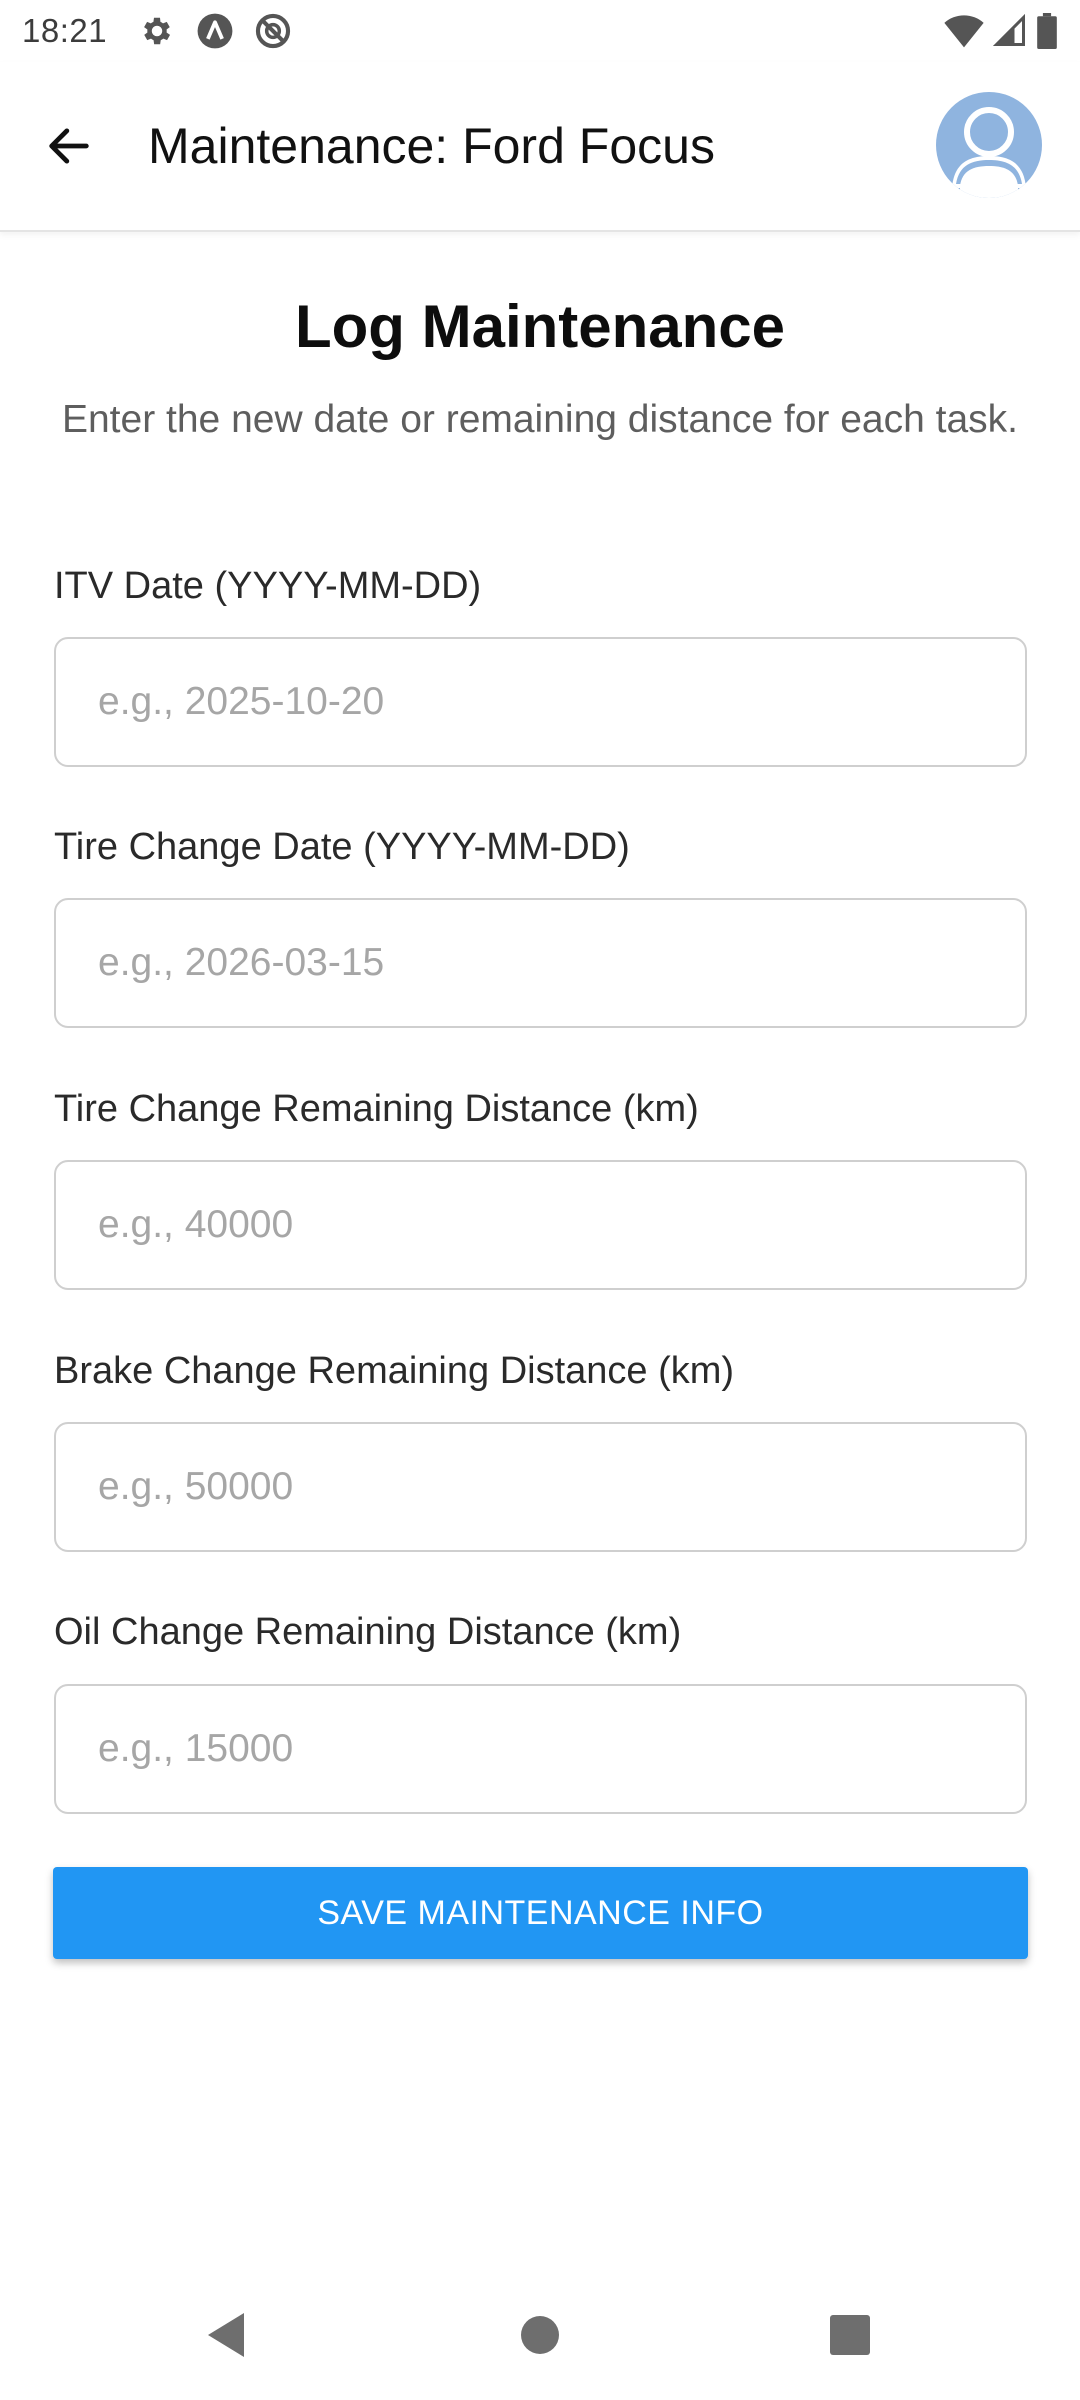  I want to click on nav-home-button, so click(540, 2335).